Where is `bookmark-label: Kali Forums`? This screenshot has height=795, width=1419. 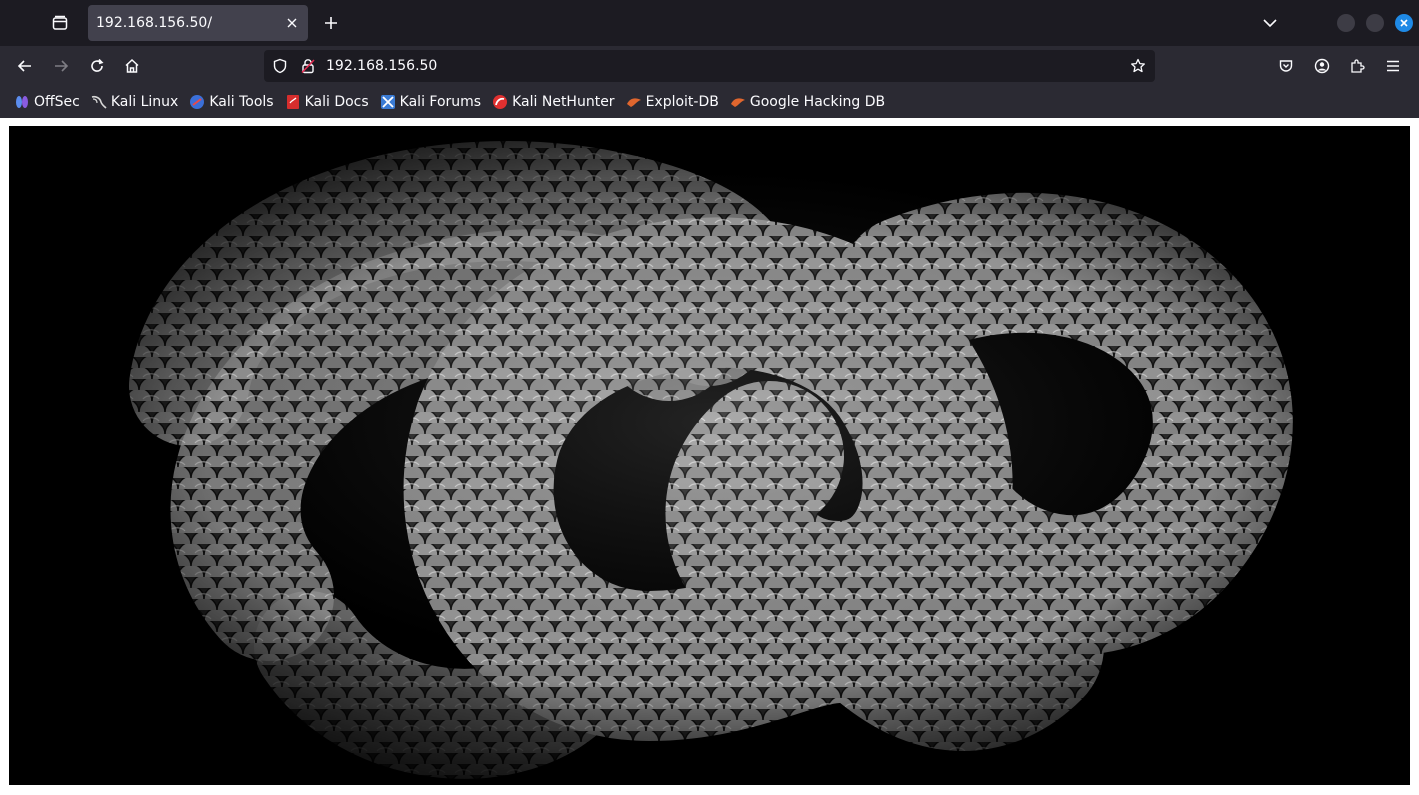
bookmark-label: Kali Forums is located at coordinates (440, 102).